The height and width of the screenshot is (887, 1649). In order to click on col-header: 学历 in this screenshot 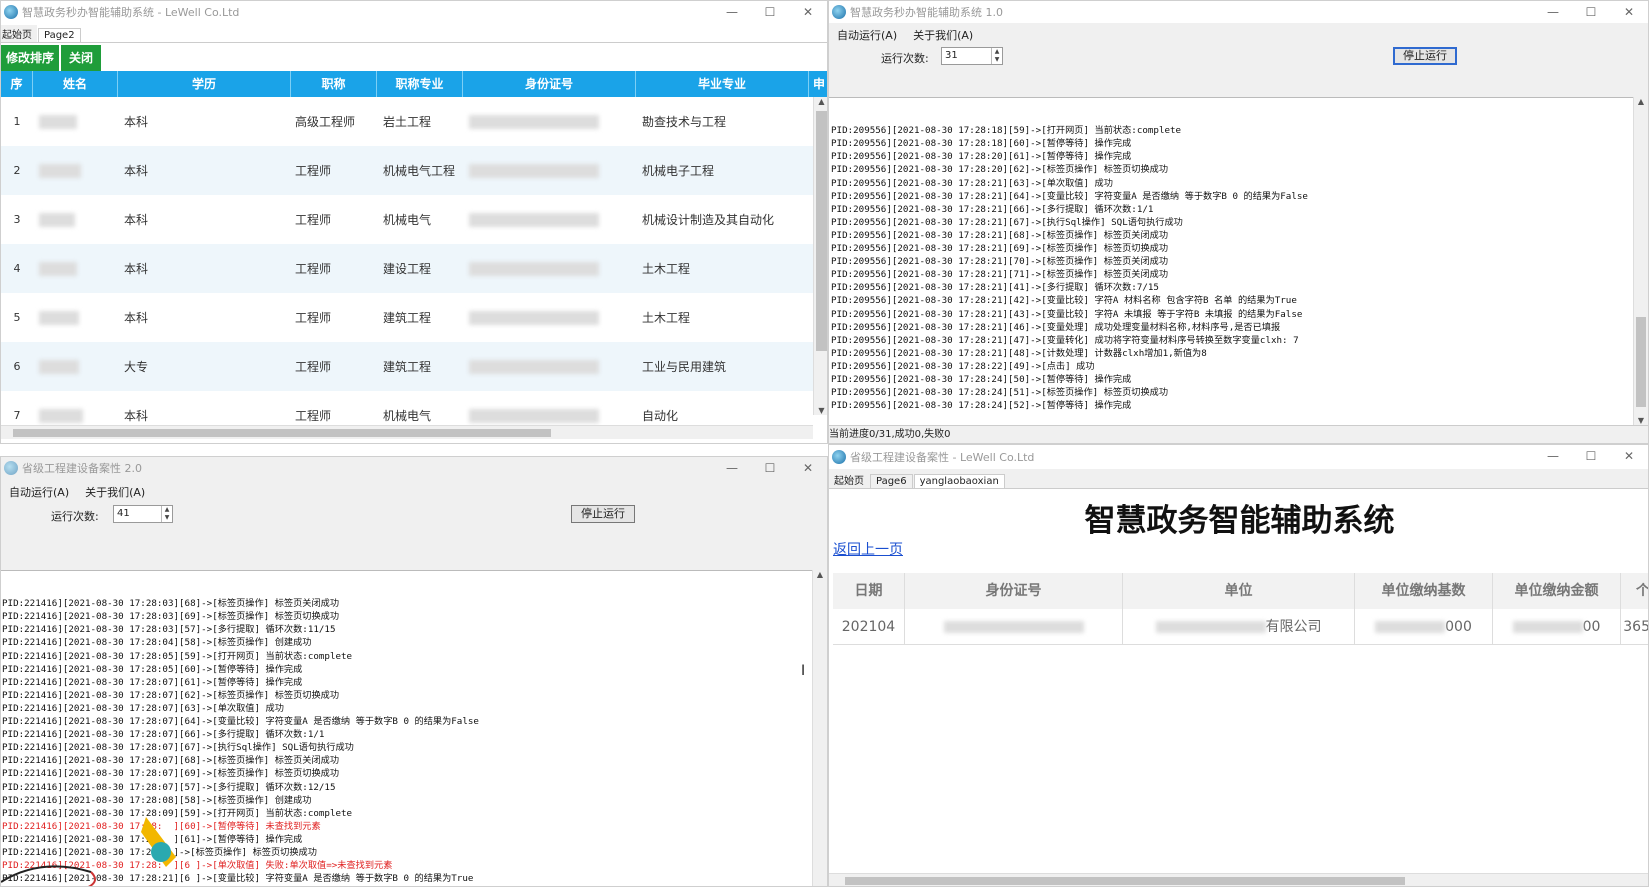, I will do `click(204, 84)`.